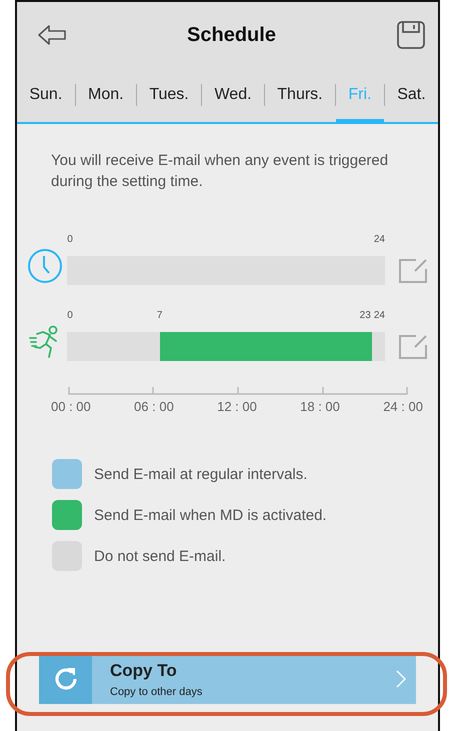  What do you see at coordinates (159, 315) in the screenshot?
I see `segment-start-label: 7` at bounding box center [159, 315].